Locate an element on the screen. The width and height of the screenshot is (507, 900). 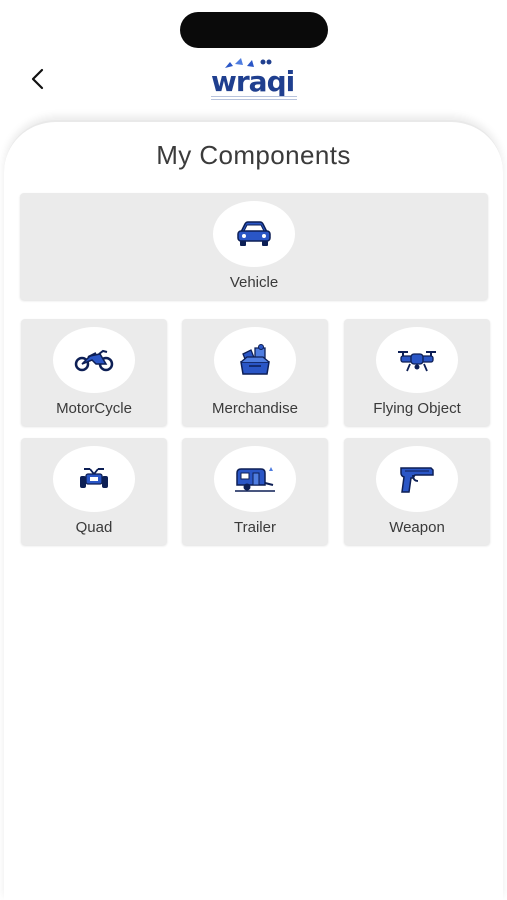
component-card-trailer: Trailer is located at coordinates (255, 491).